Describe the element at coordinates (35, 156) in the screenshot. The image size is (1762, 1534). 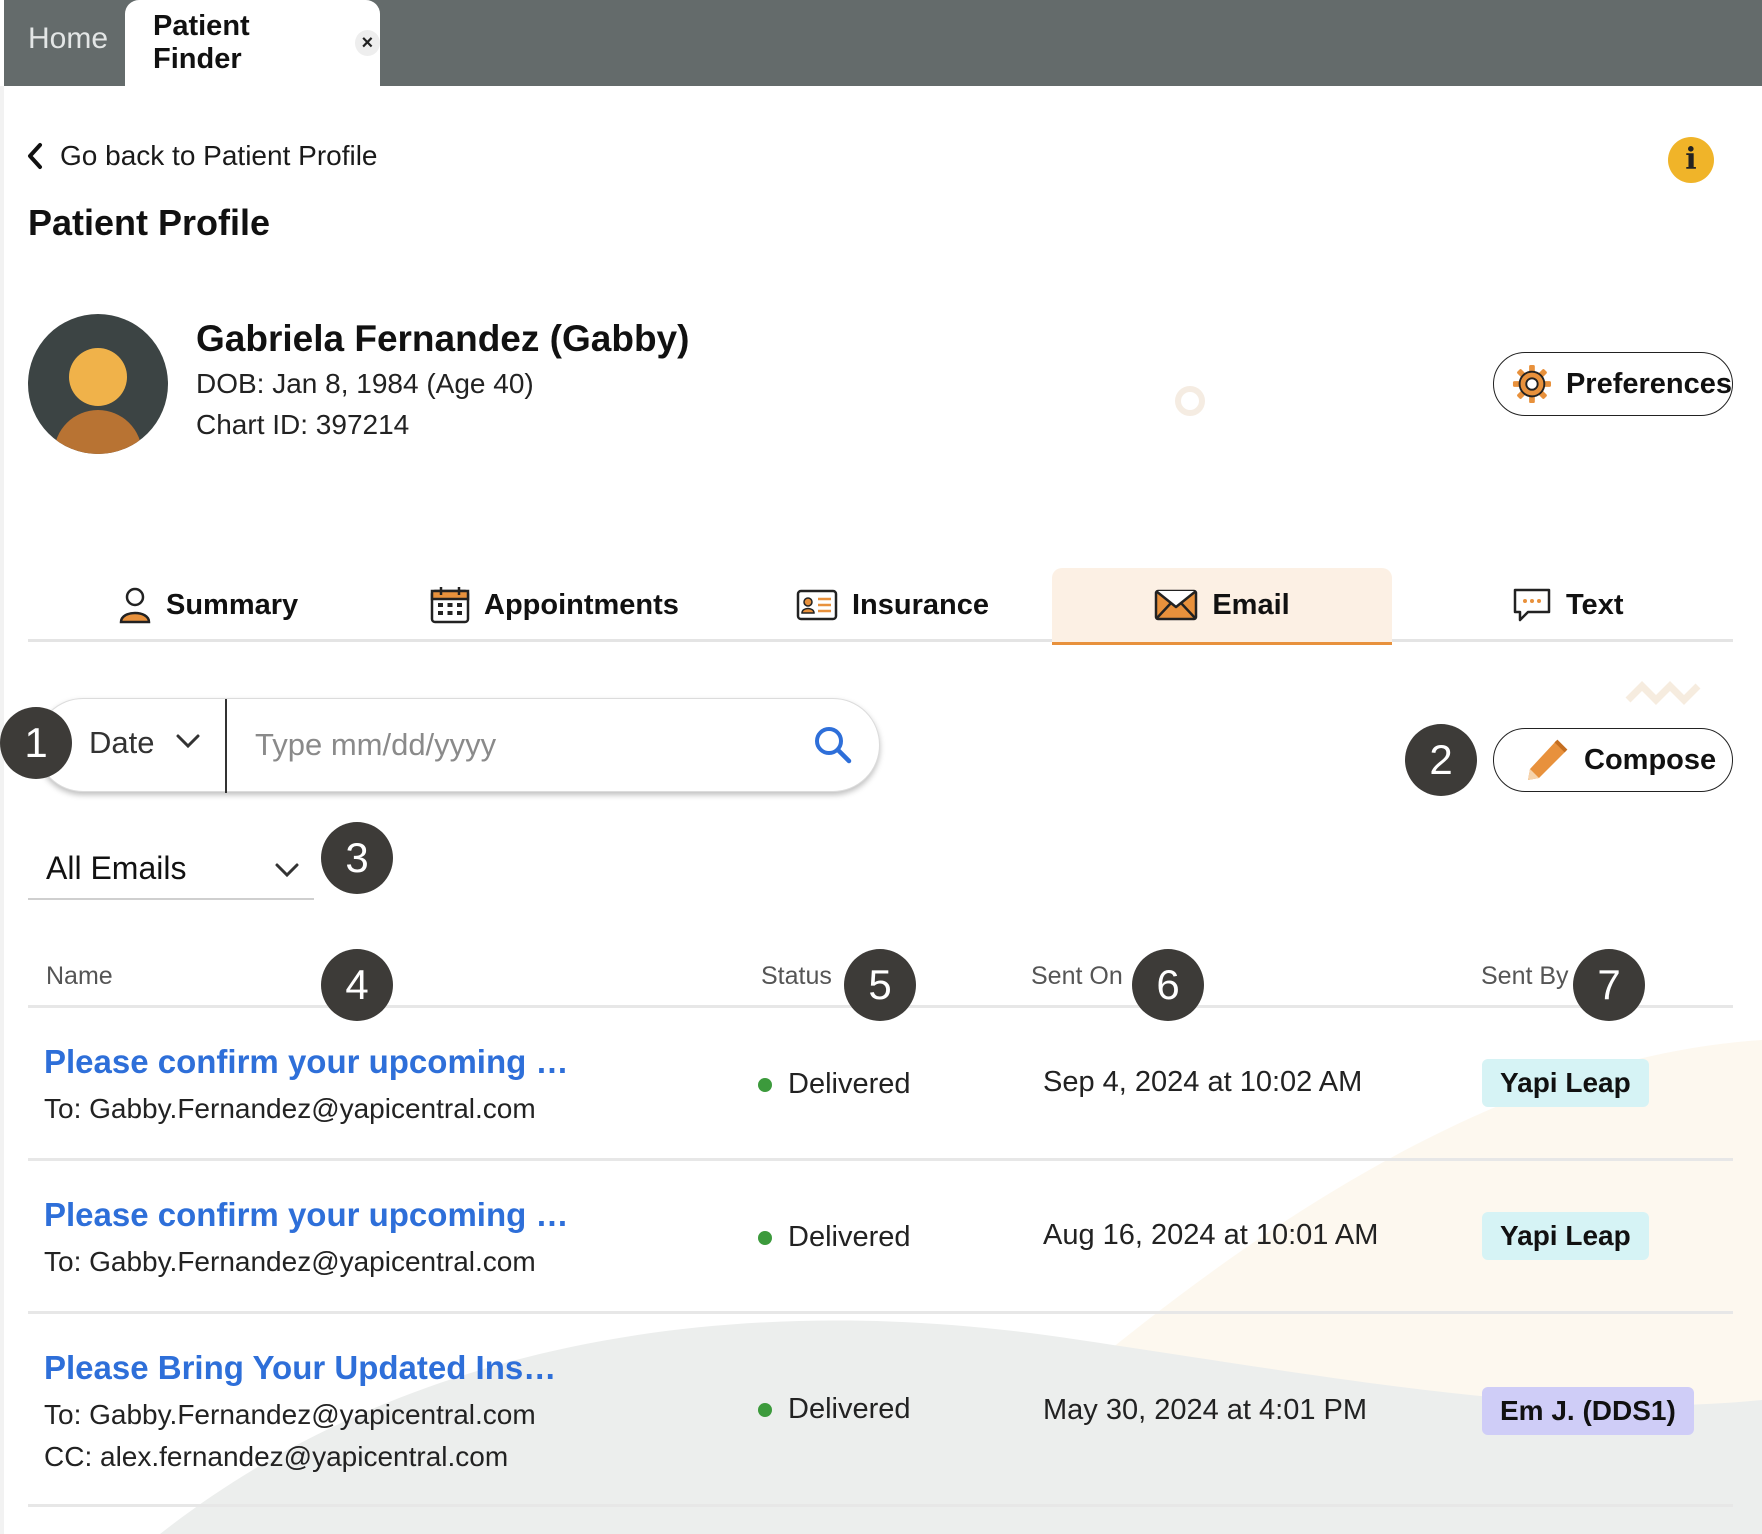
I see `chevron-left-icon` at that location.